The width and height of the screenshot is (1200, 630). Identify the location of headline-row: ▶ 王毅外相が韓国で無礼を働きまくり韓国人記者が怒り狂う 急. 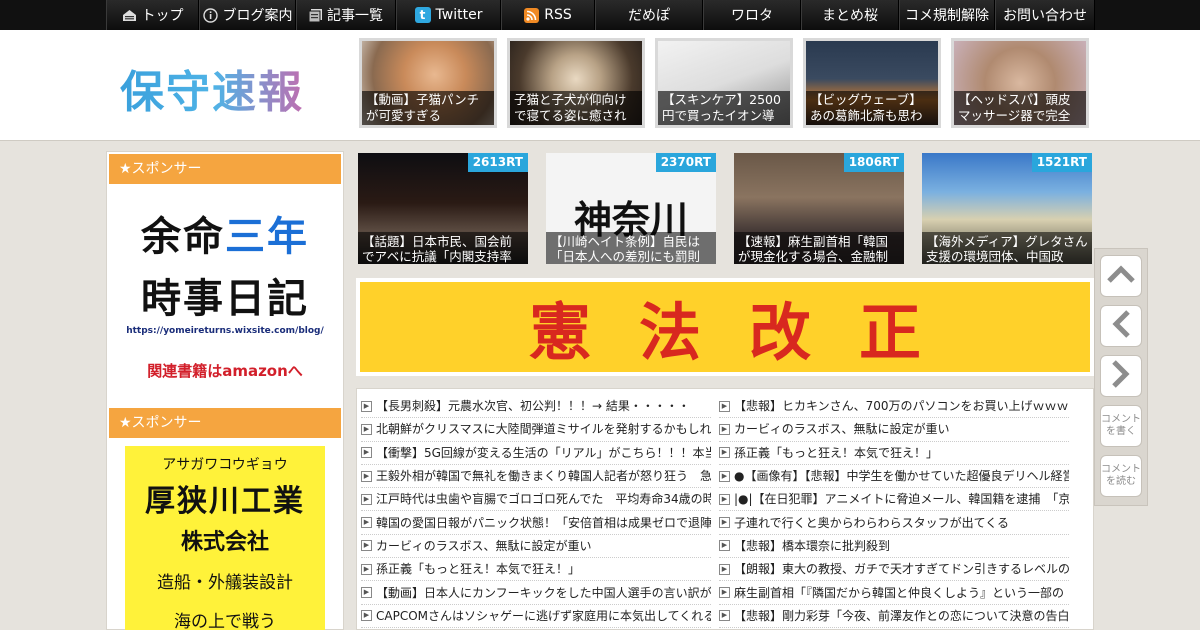
(536, 477).